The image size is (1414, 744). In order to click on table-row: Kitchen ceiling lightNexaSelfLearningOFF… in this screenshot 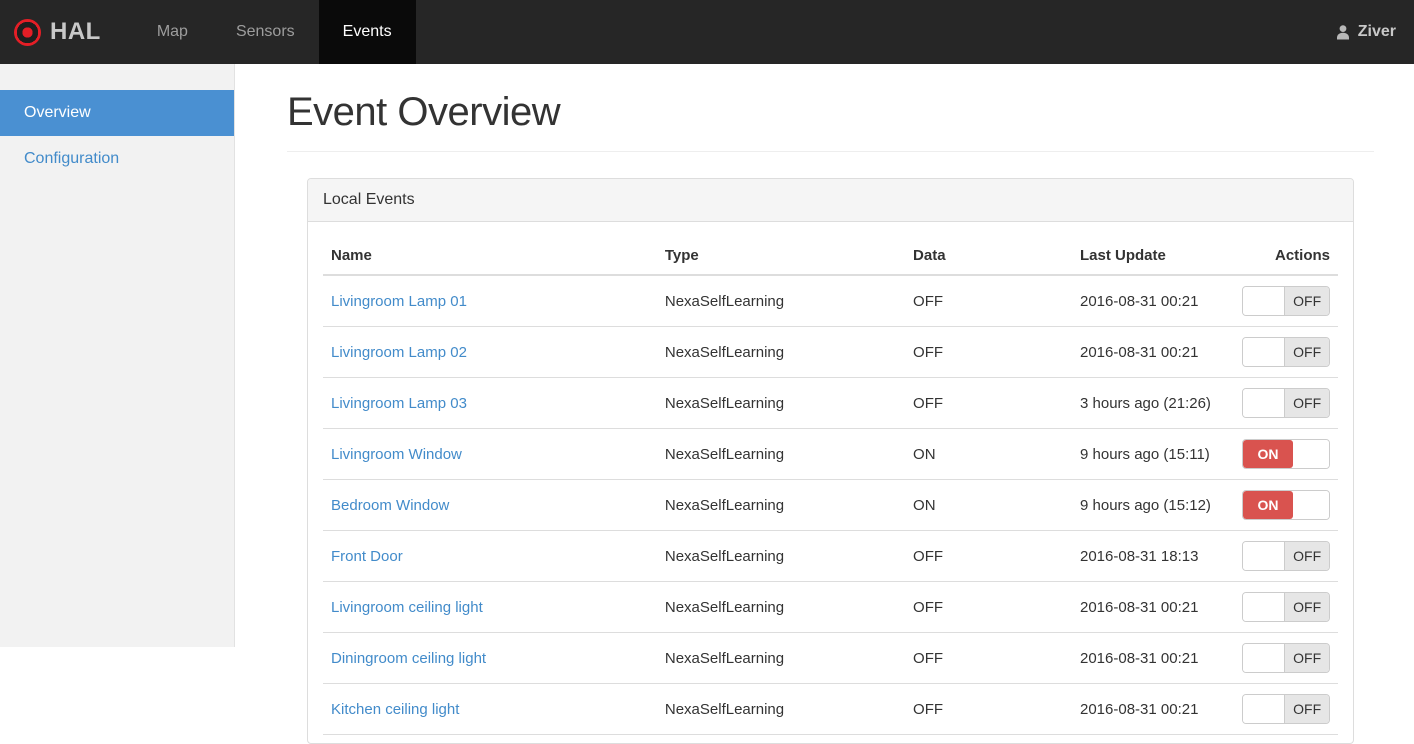, I will do `click(830, 709)`.